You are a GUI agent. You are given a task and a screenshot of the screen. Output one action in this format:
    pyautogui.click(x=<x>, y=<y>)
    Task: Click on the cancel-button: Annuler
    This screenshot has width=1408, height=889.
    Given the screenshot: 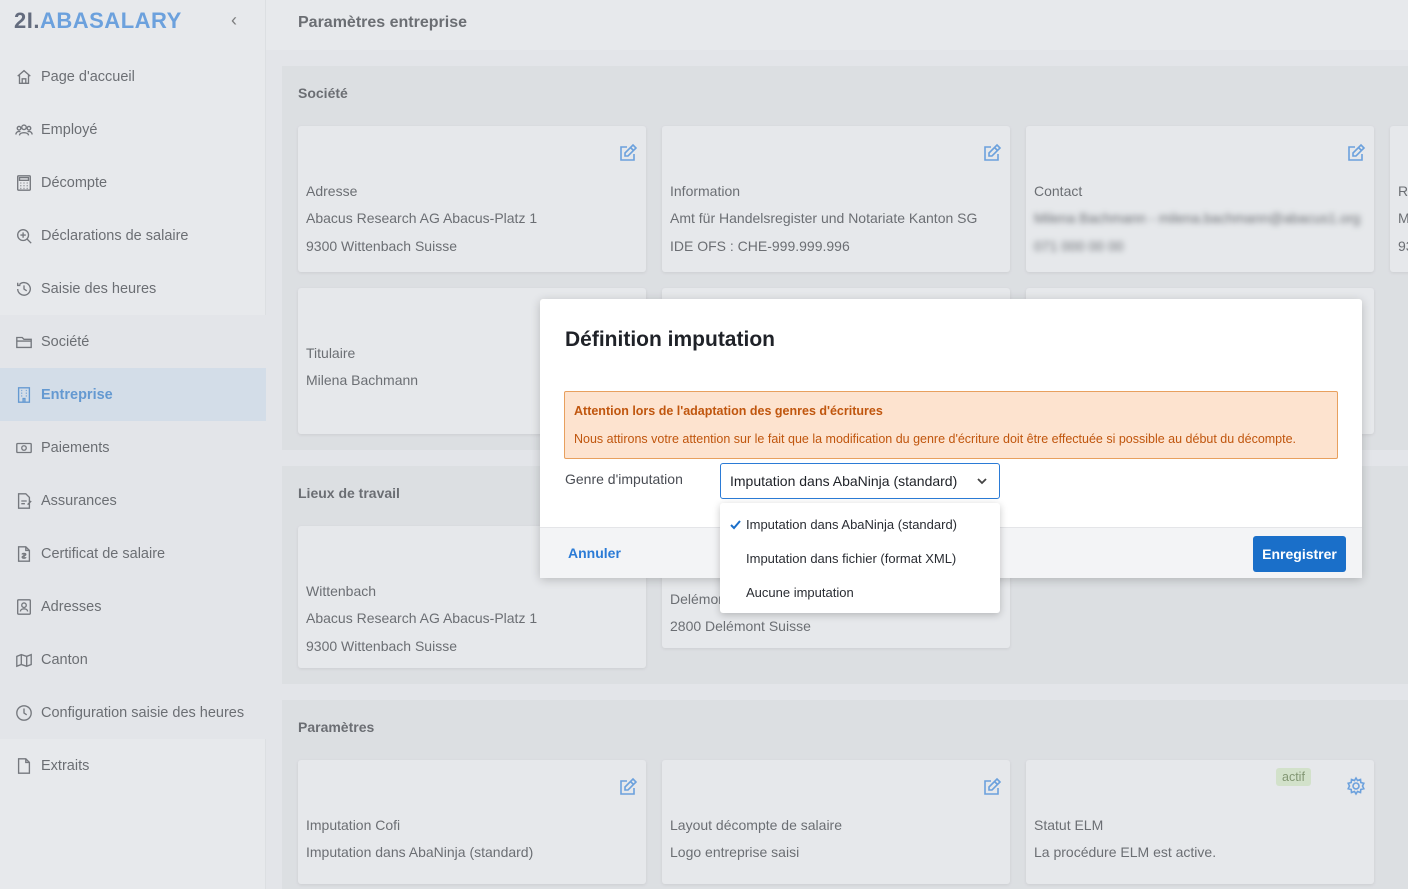 What is the action you would take?
    pyautogui.click(x=594, y=553)
    